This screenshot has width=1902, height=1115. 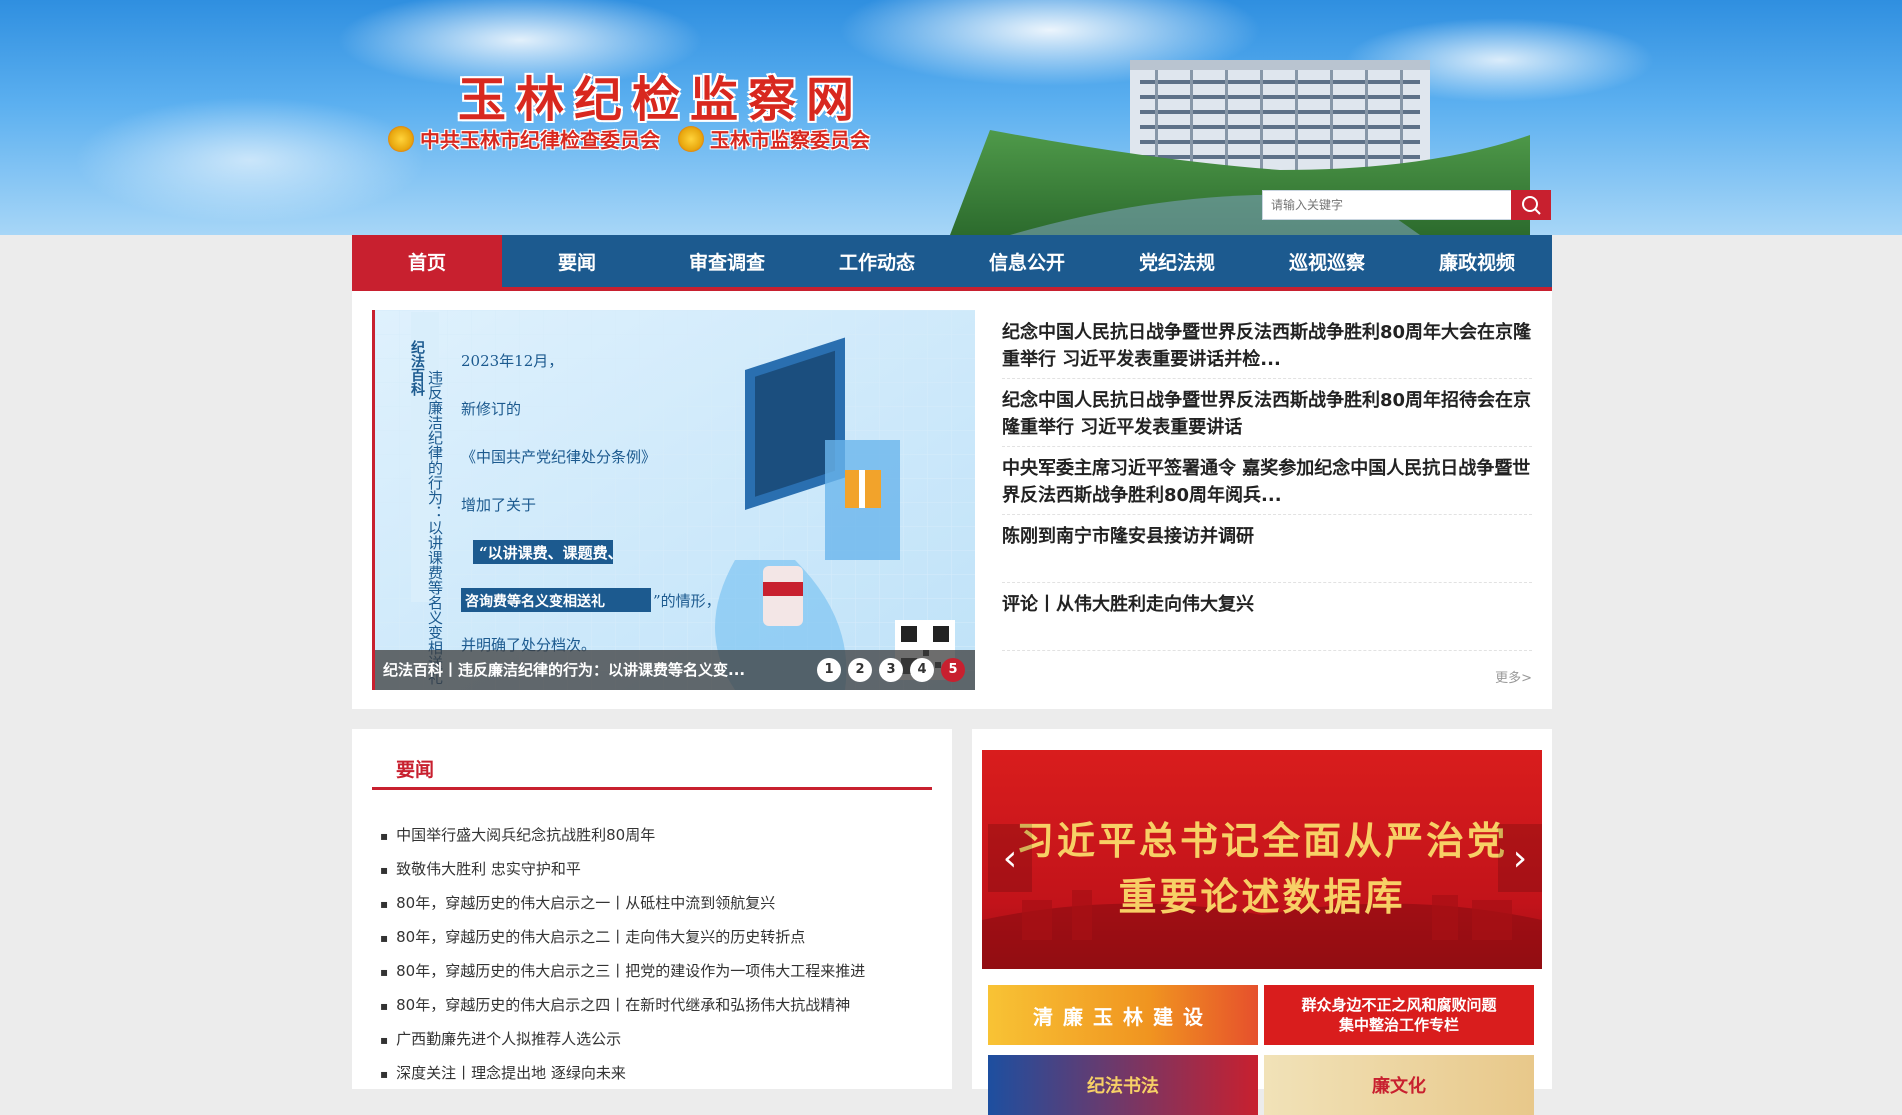 I want to click on nav-item-videos: 廉政视频, so click(x=1477, y=261).